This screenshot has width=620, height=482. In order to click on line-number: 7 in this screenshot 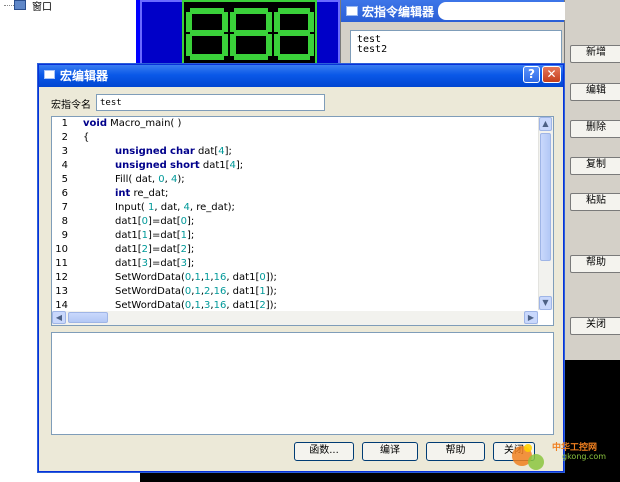, I will do `click(64, 207)`.